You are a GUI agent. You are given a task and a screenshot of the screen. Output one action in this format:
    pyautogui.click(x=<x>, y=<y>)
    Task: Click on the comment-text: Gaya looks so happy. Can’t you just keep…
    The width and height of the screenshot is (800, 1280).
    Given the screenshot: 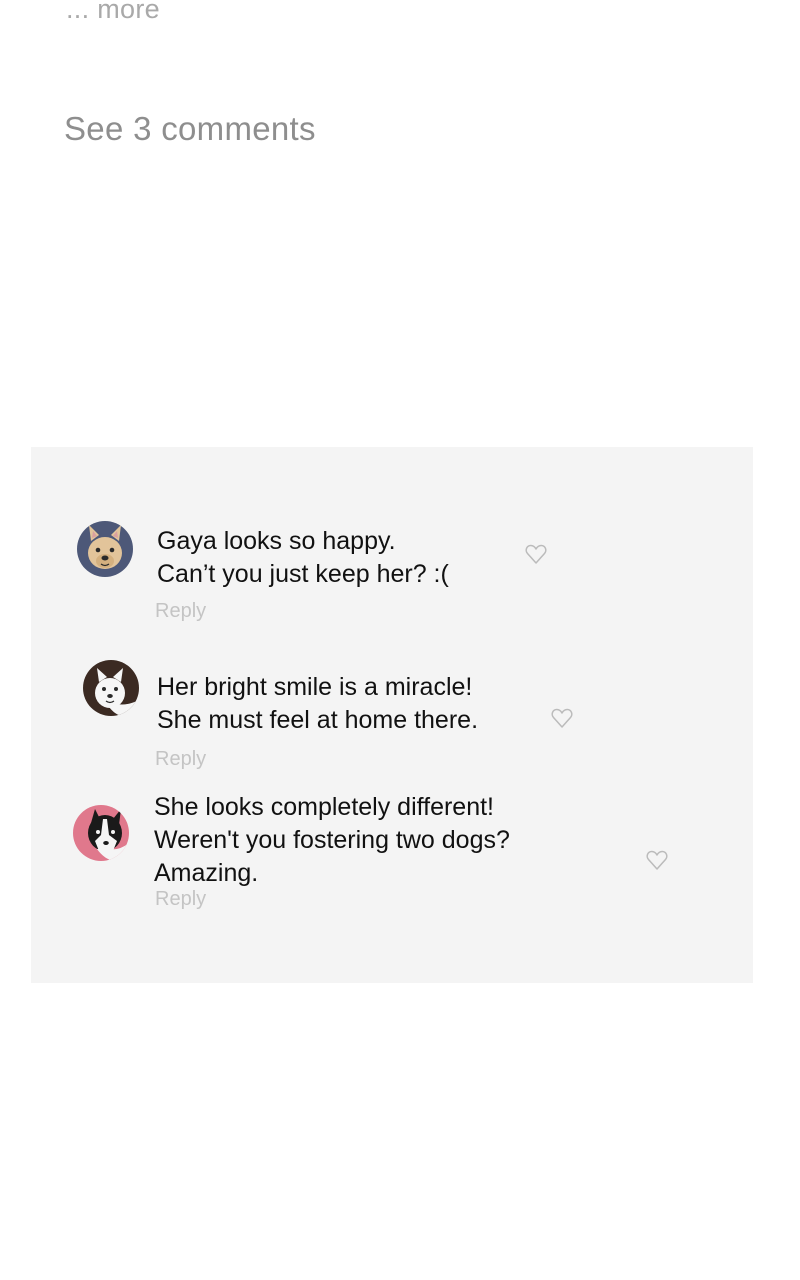 What is the action you would take?
    pyautogui.click(x=303, y=557)
    